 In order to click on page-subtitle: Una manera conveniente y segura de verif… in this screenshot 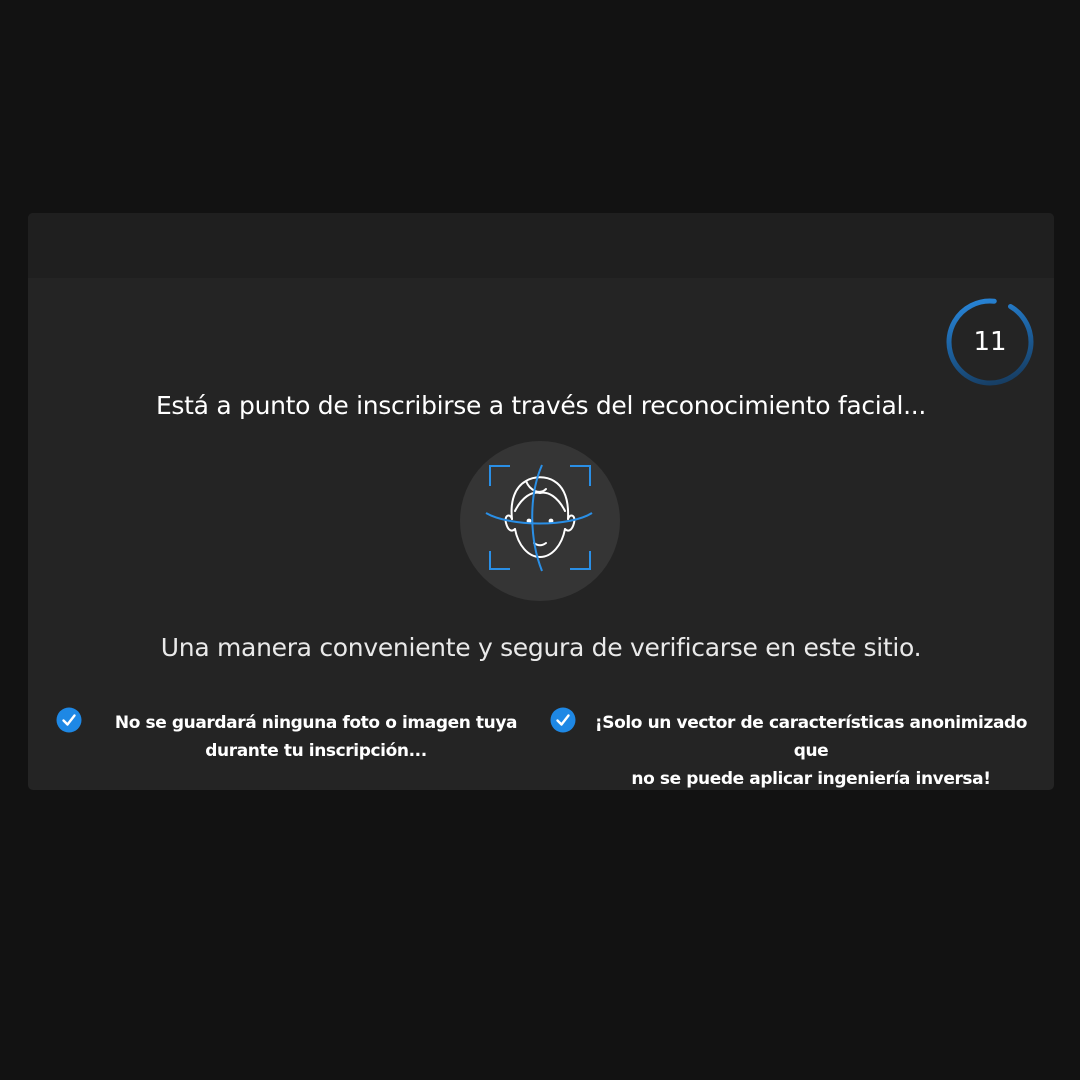, I will do `click(541, 647)`.